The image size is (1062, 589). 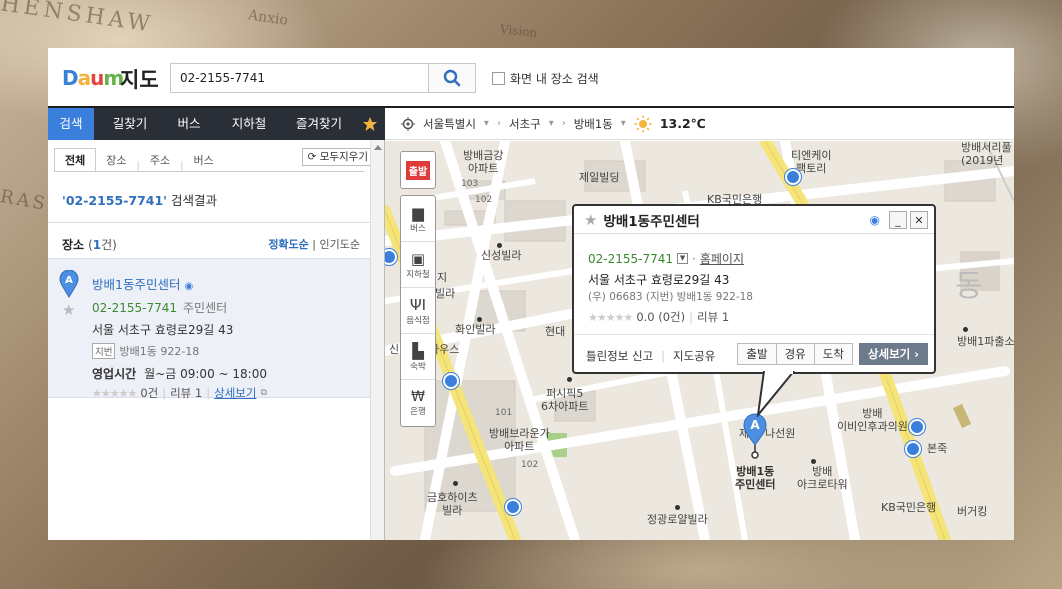 What do you see at coordinates (643, 123) in the screenshot?
I see `sun-icon` at bounding box center [643, 123].